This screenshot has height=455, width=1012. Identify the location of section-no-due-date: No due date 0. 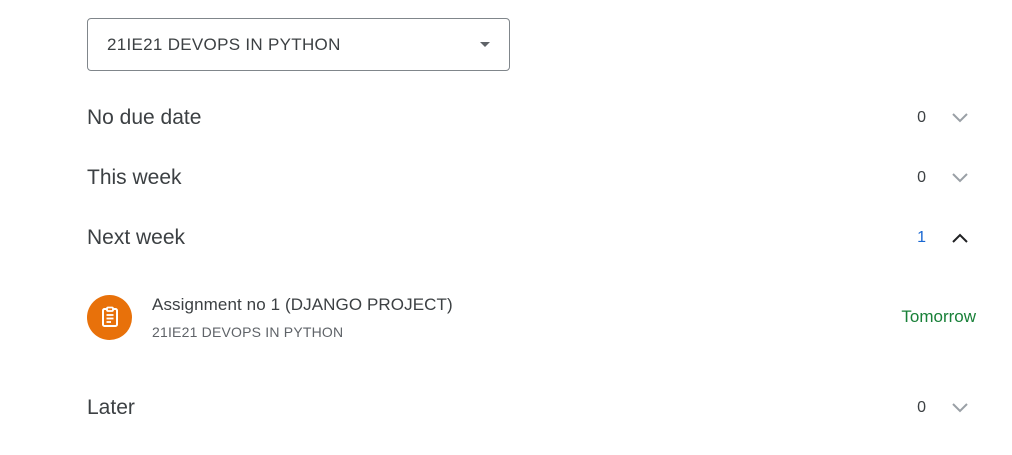
(531, 118).